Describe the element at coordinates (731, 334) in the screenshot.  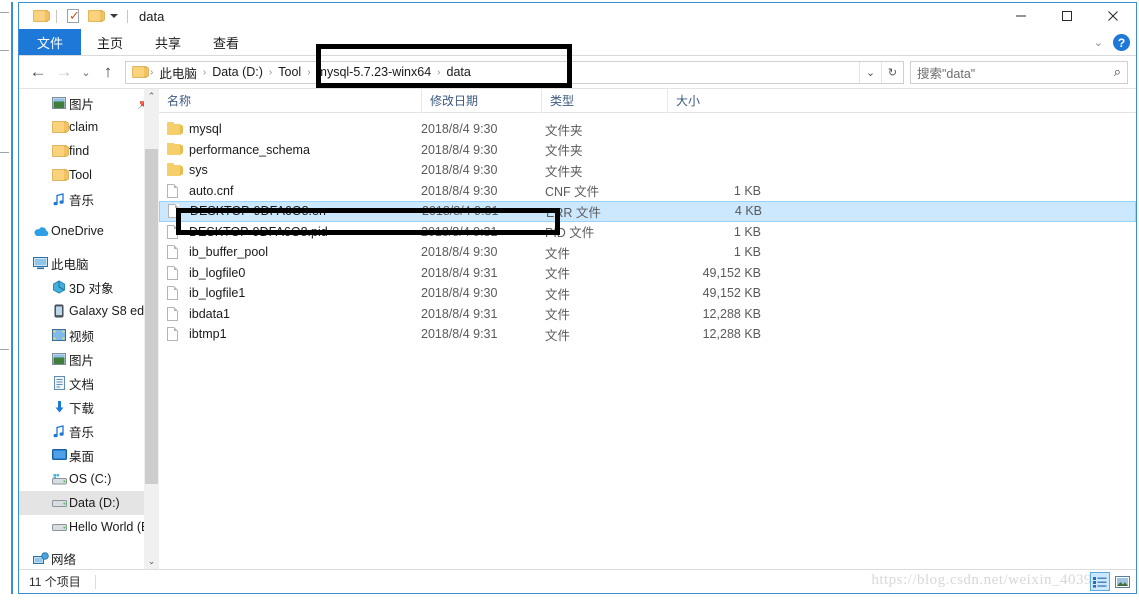
I see `file-size: 12,288 KB` at that location.